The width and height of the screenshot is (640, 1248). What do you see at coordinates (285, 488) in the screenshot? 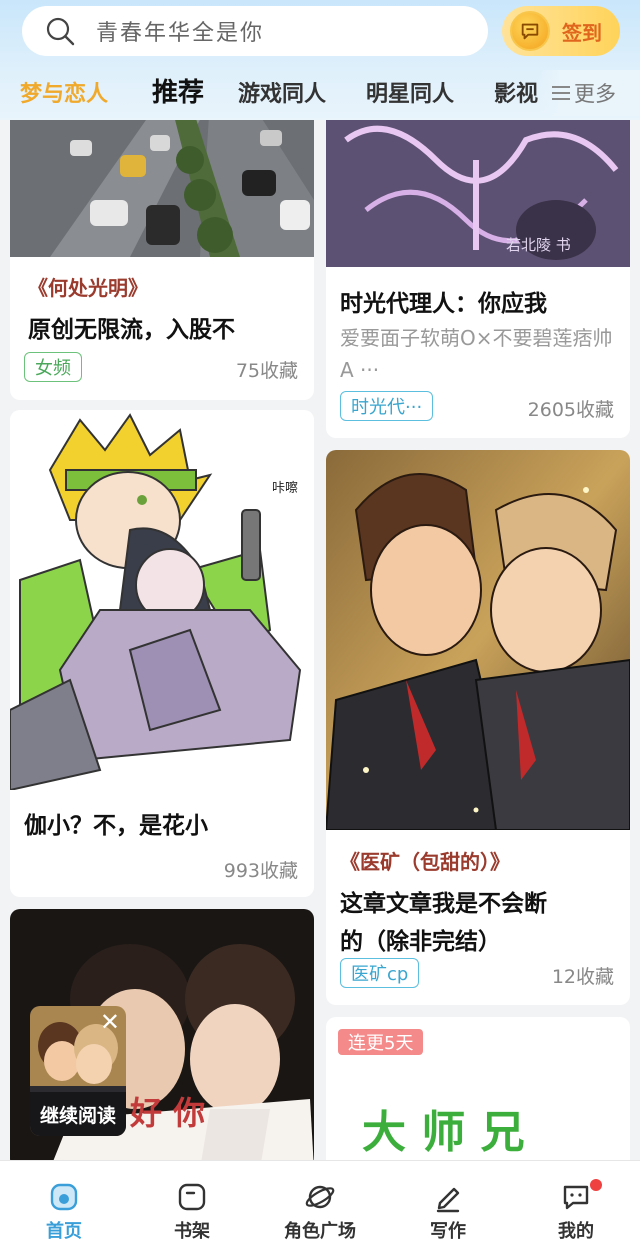
I see `cover-sfx-text: 咔嚓` at bounding box center [285, 488].